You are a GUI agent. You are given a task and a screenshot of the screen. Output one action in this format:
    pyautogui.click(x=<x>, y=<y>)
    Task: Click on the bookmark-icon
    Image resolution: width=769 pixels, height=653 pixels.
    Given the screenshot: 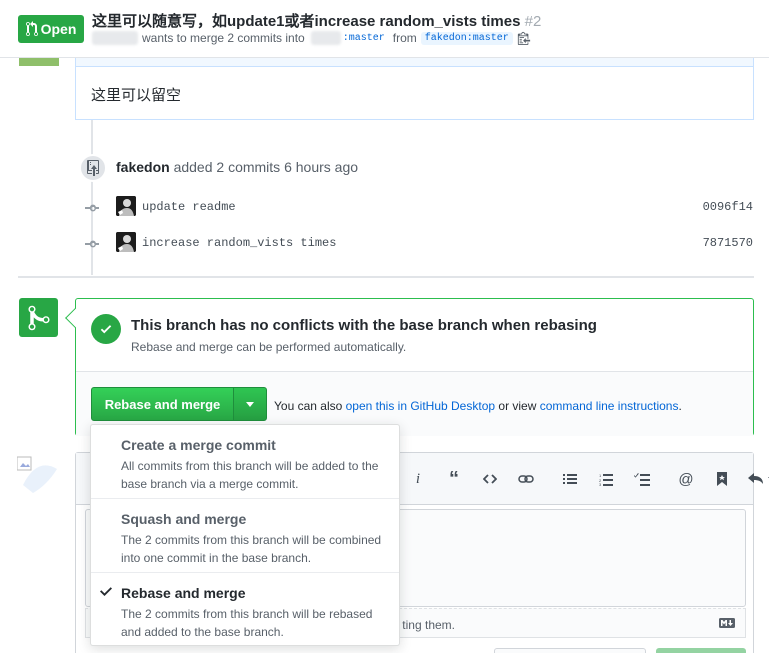 What is the action you would take?
    pyautogui.click(x=722, y=479)
    